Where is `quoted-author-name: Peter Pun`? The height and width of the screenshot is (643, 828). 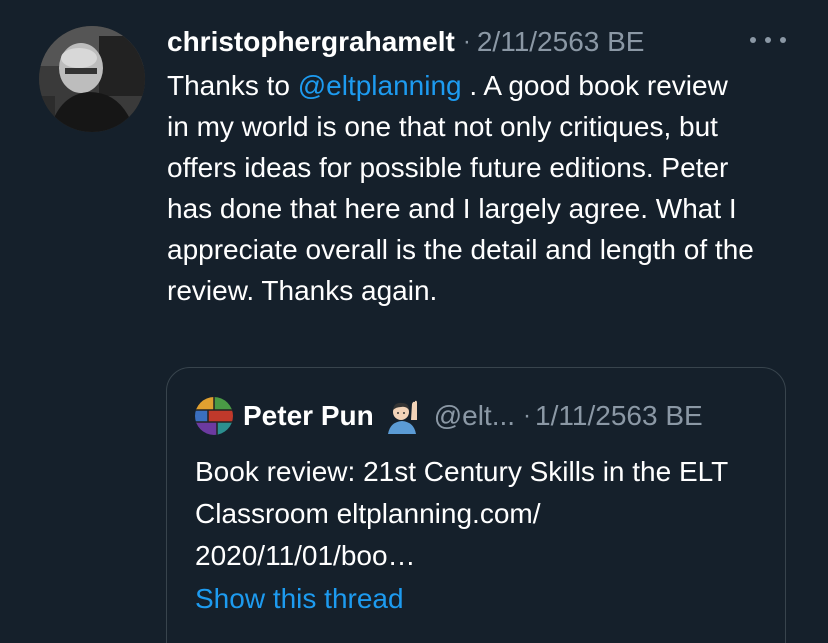 quoted-author-name: Peter Pun is located at coordinates (308, 416).